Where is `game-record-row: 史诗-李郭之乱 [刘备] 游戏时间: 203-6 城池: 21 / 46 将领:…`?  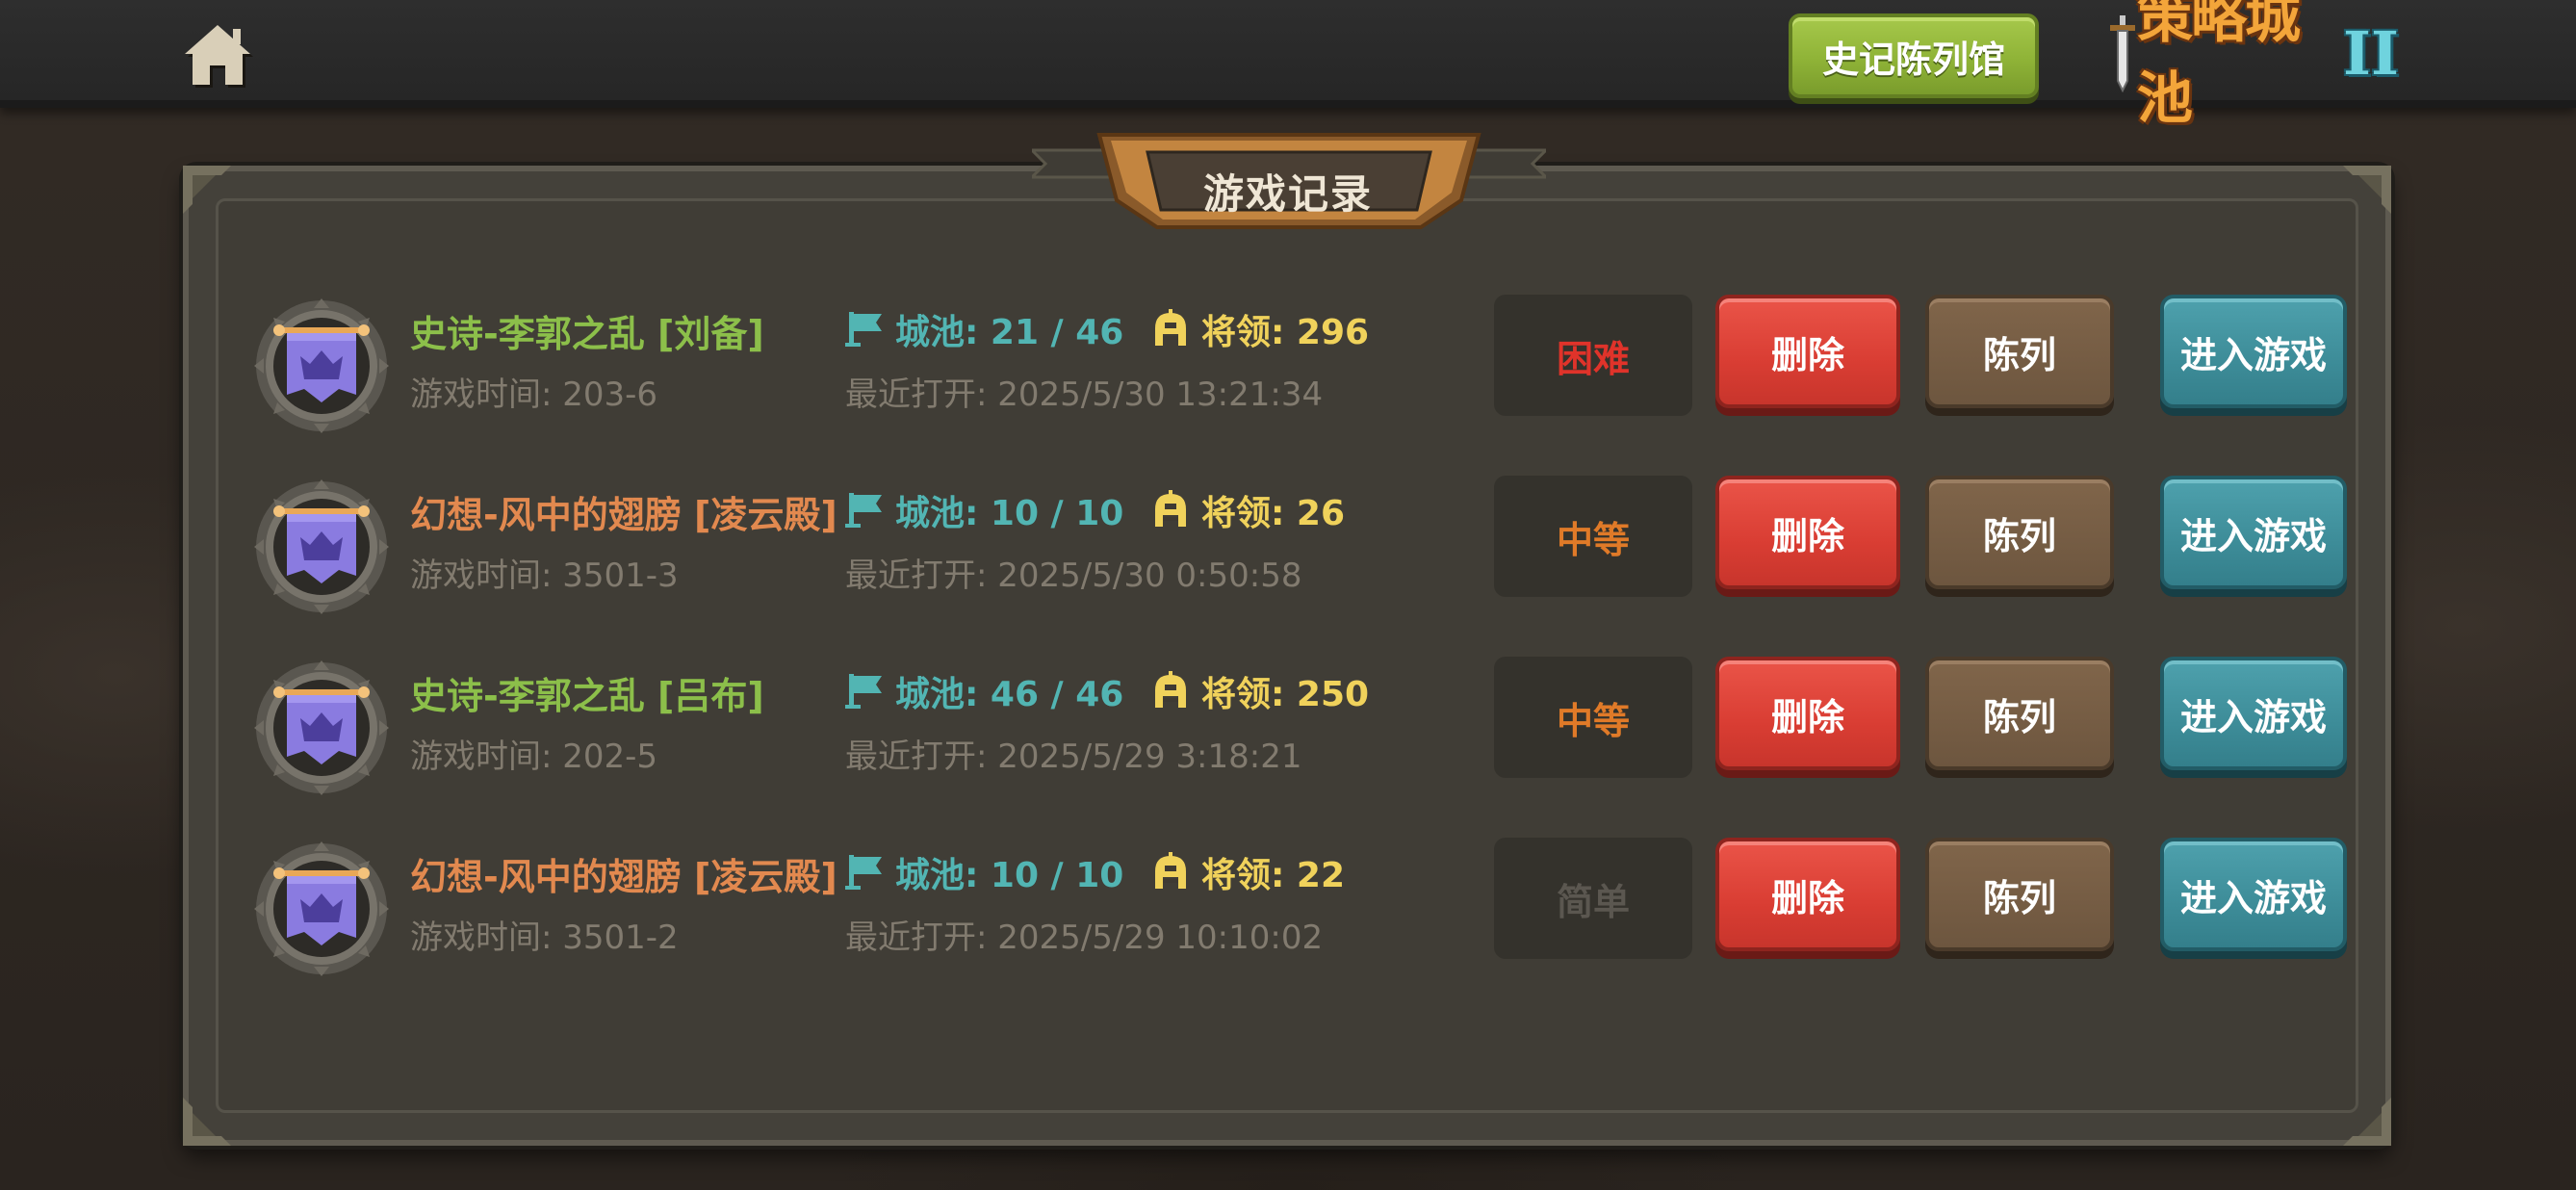
game-record-row: 史诗-李郭之乱 [刘备] 游戏时间: 203-6 城池: 21 / 46 将领:… is located at coordinates (1300, 361).